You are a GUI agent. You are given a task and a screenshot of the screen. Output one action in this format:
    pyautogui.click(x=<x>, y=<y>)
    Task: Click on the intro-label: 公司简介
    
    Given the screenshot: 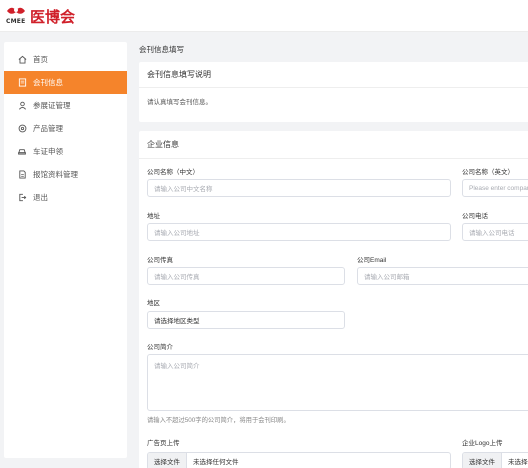 What is the action you would take?
    pyautogui.click(x=160, y=347)
    